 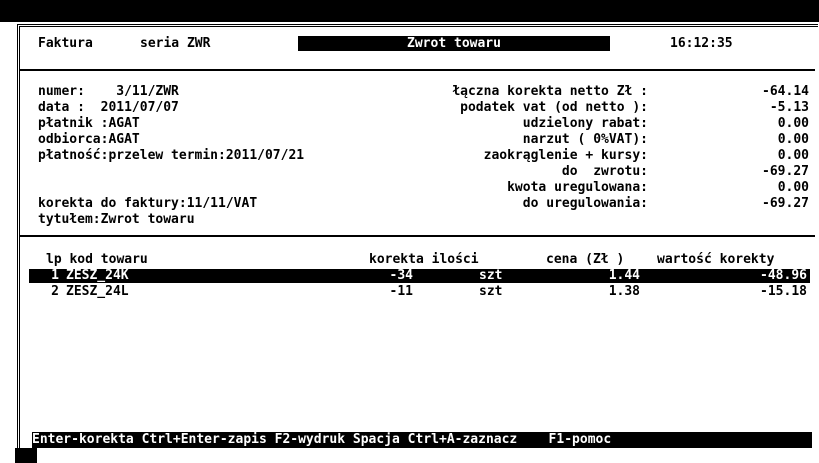 I want to click on summary-value-rounding: 0.00, so click(x=793, y=155).